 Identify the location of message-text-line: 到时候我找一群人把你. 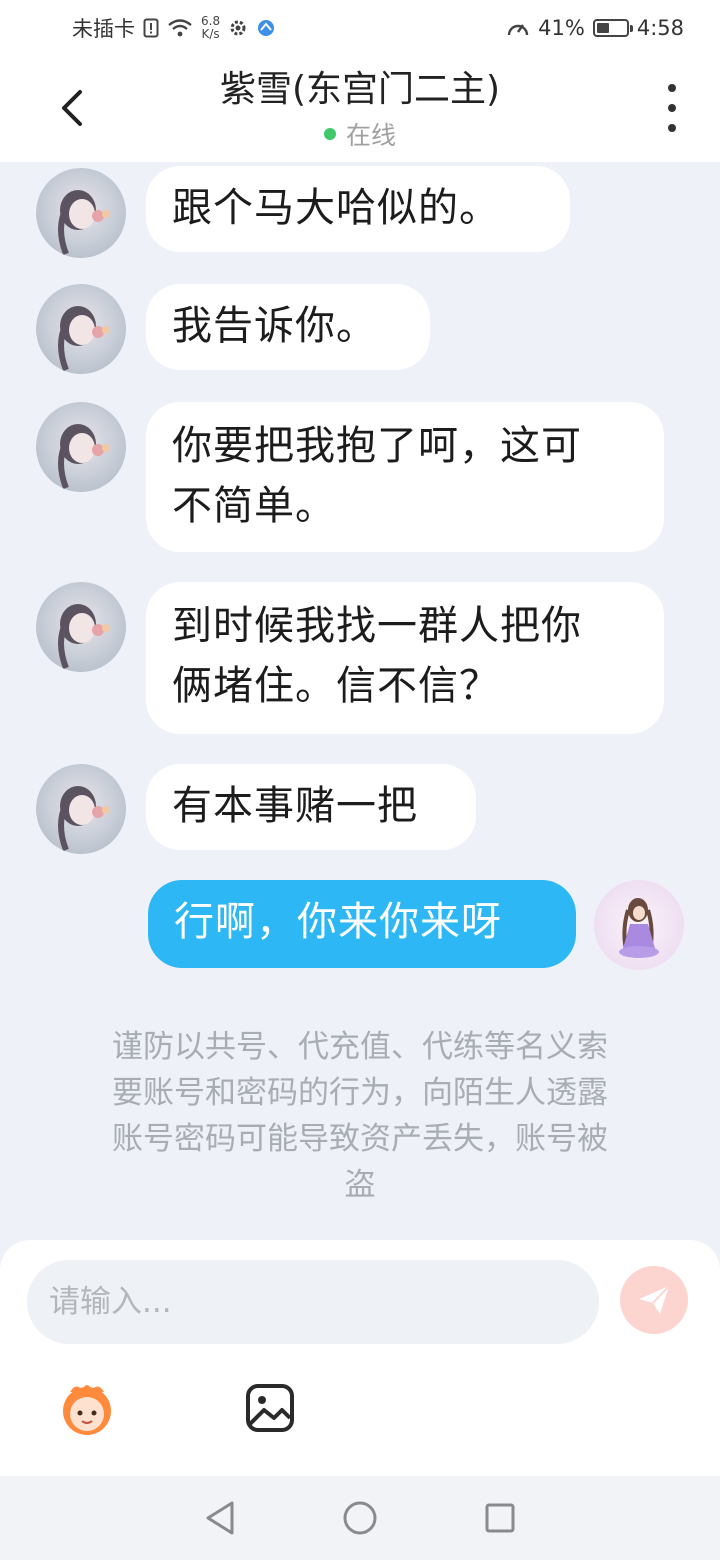
(377, 626).